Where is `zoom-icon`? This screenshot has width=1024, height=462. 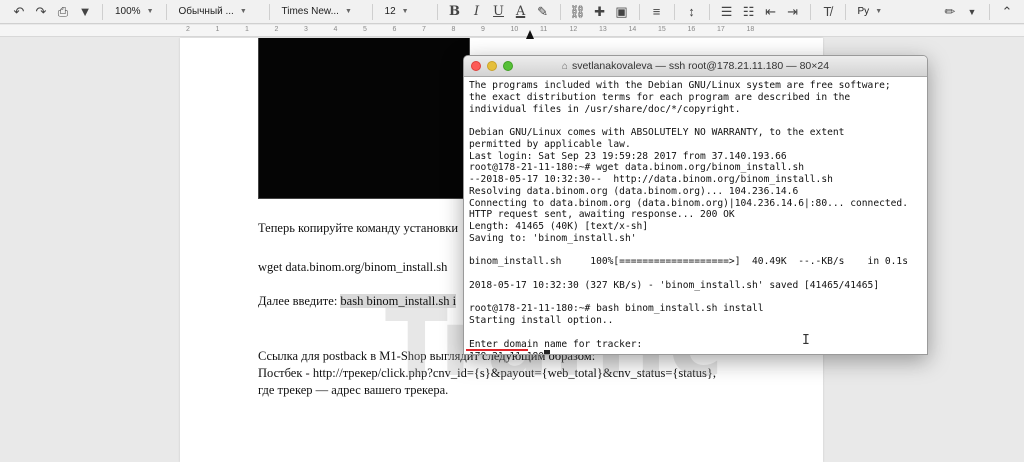
zoom-icon is located at coordinates (508, 66).